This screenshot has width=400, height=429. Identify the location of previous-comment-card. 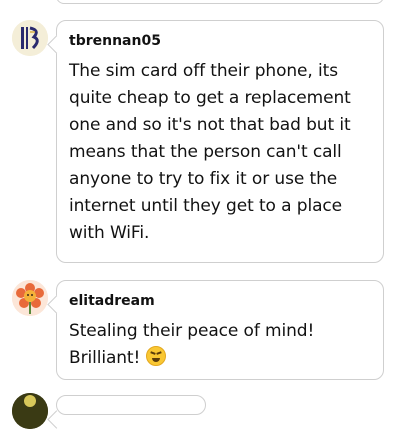
(220, 2).